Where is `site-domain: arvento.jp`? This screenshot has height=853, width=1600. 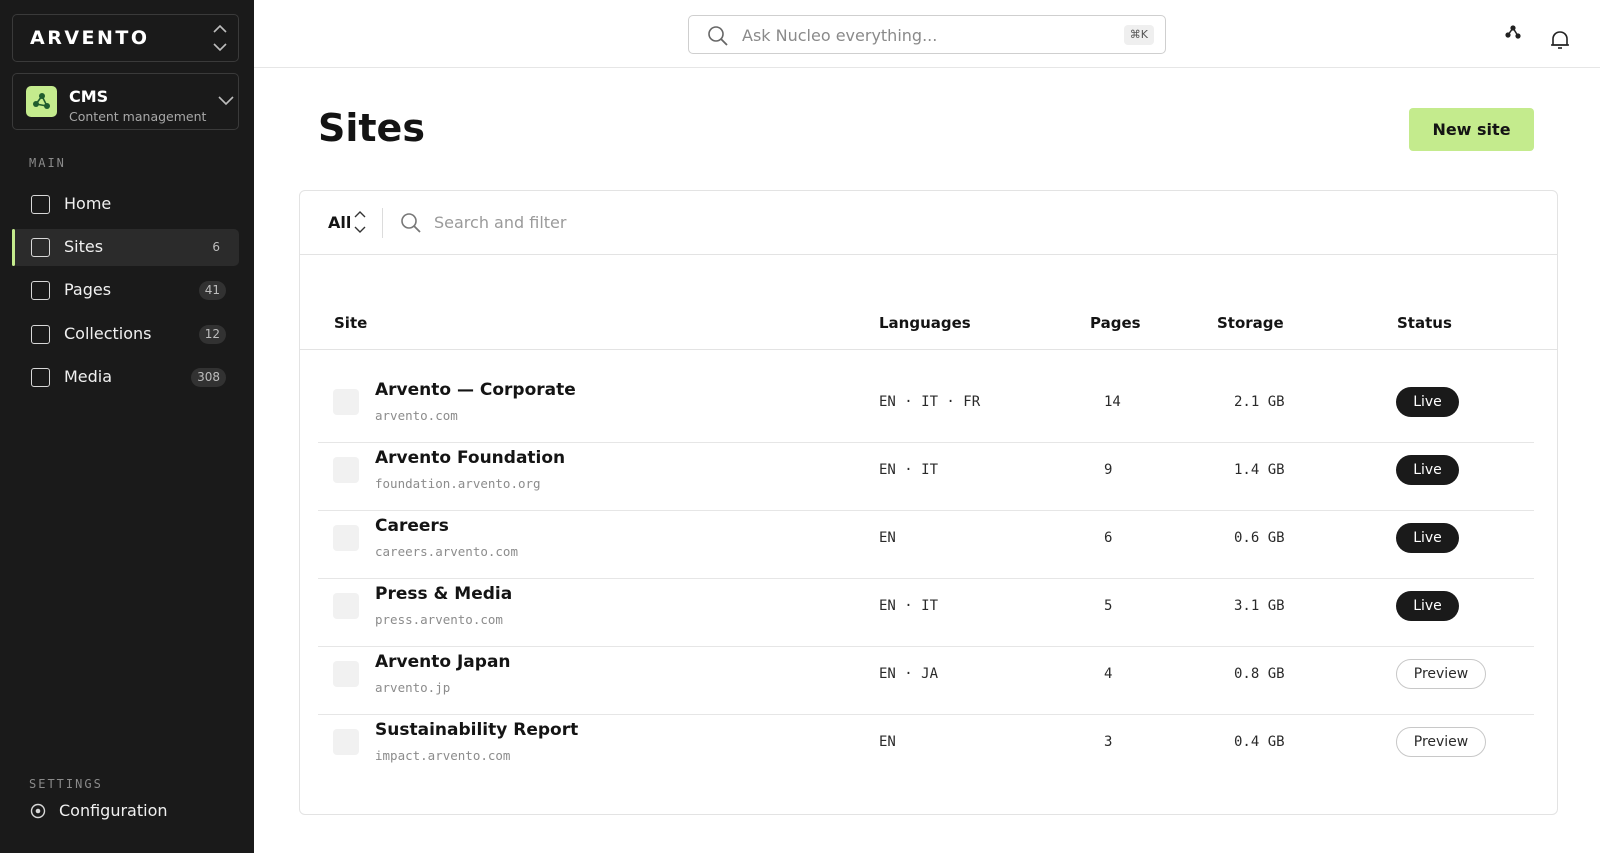
site-domain: arvento.jp is located at coordinates (413, 687).